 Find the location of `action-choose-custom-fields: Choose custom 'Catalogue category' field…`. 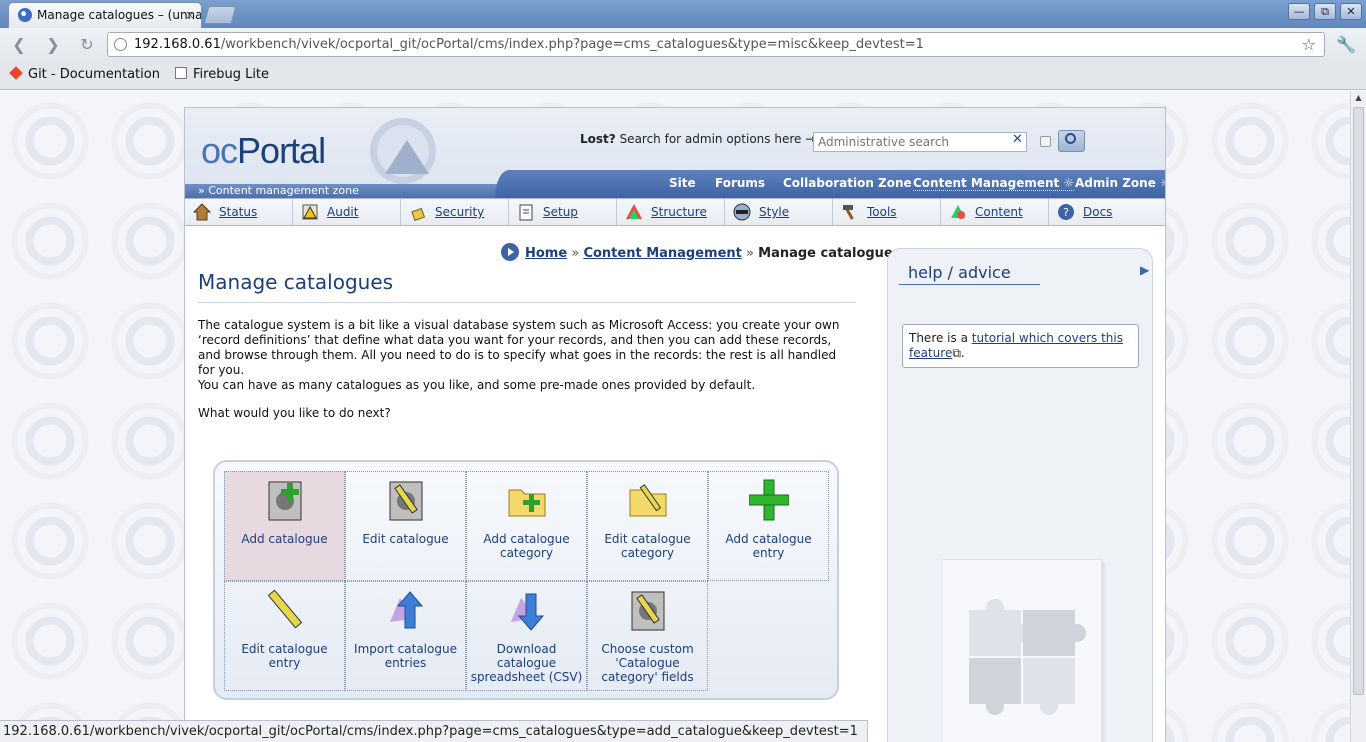

action-choose-custom-fields: Choose custom 'Catalogue category' field… is located at coordinates (647, 636).